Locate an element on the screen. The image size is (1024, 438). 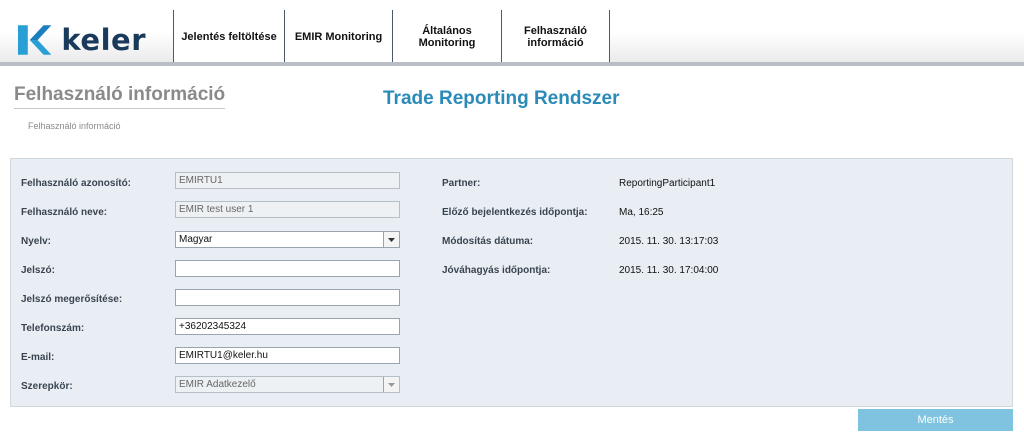
save-button-label: Mentés is located at coordinates (935, 420).